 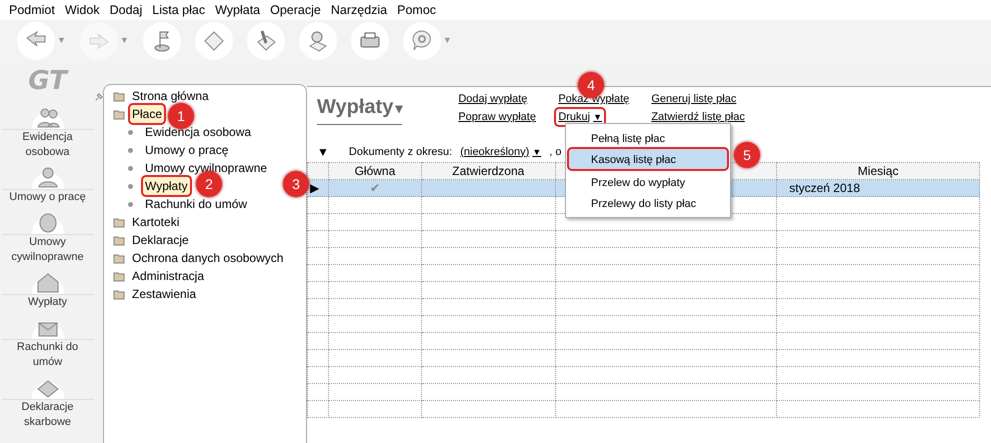 I want to click on menu-item: Narzędzia, so click(x=359, y=10).